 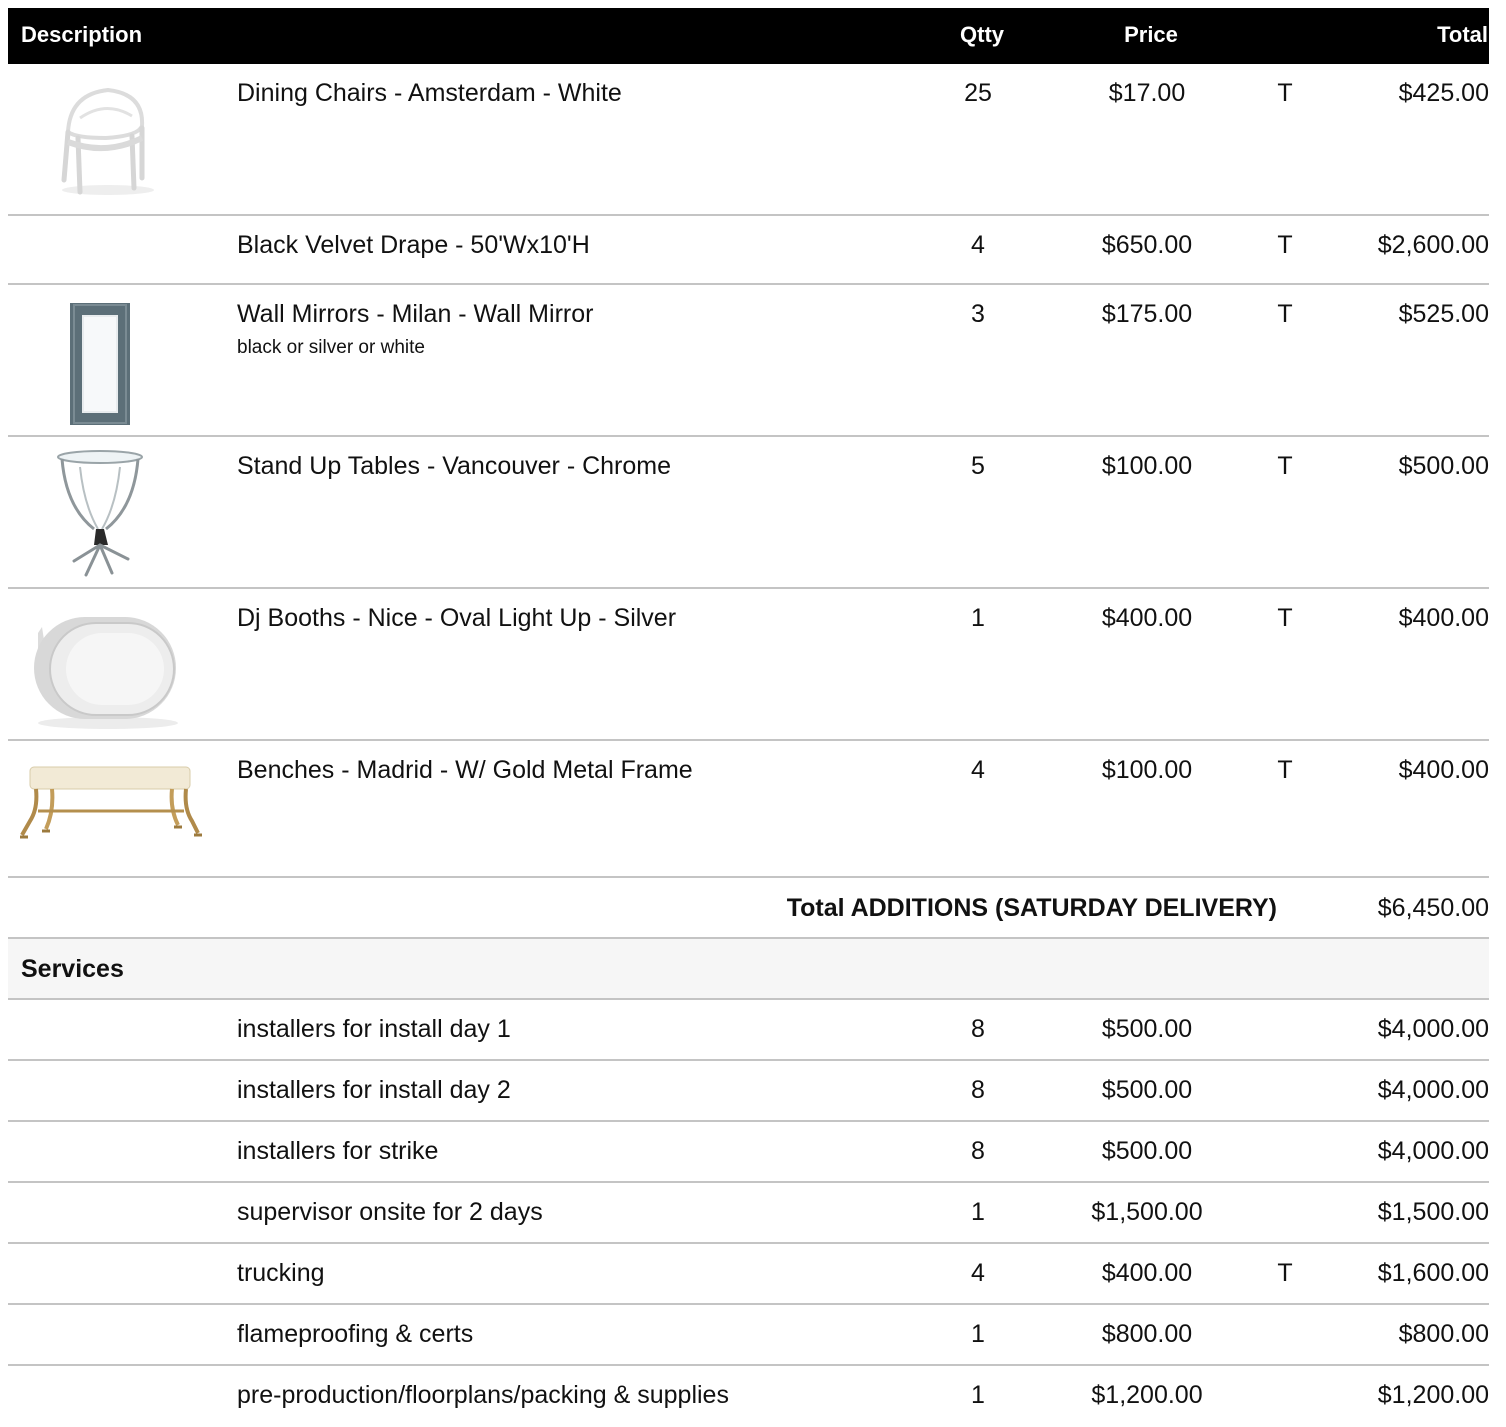 What do you see at coordinates (413, 245) in the screenshot?
I see `item-description: Black Velvet Drape - 50'Wx10'H` at bounding box center [413, 245].